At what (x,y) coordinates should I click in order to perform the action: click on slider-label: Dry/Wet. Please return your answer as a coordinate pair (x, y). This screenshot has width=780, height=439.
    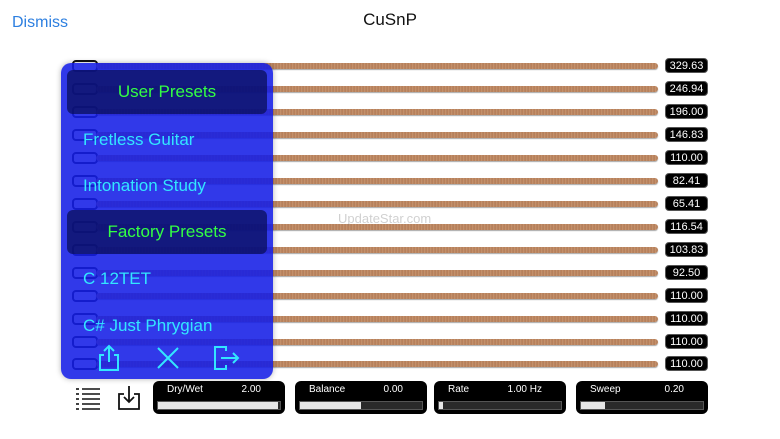
    Looking at the image, I should click on (185, 389).